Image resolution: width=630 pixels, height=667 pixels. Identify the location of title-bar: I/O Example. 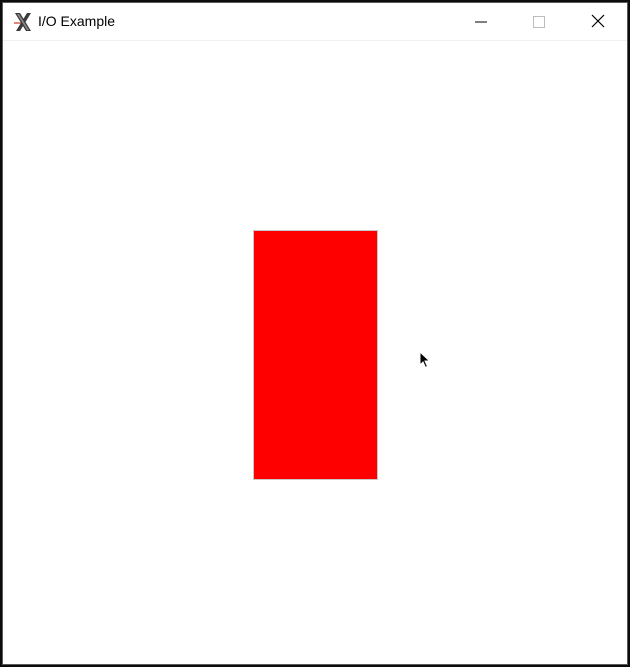
(315, 22).